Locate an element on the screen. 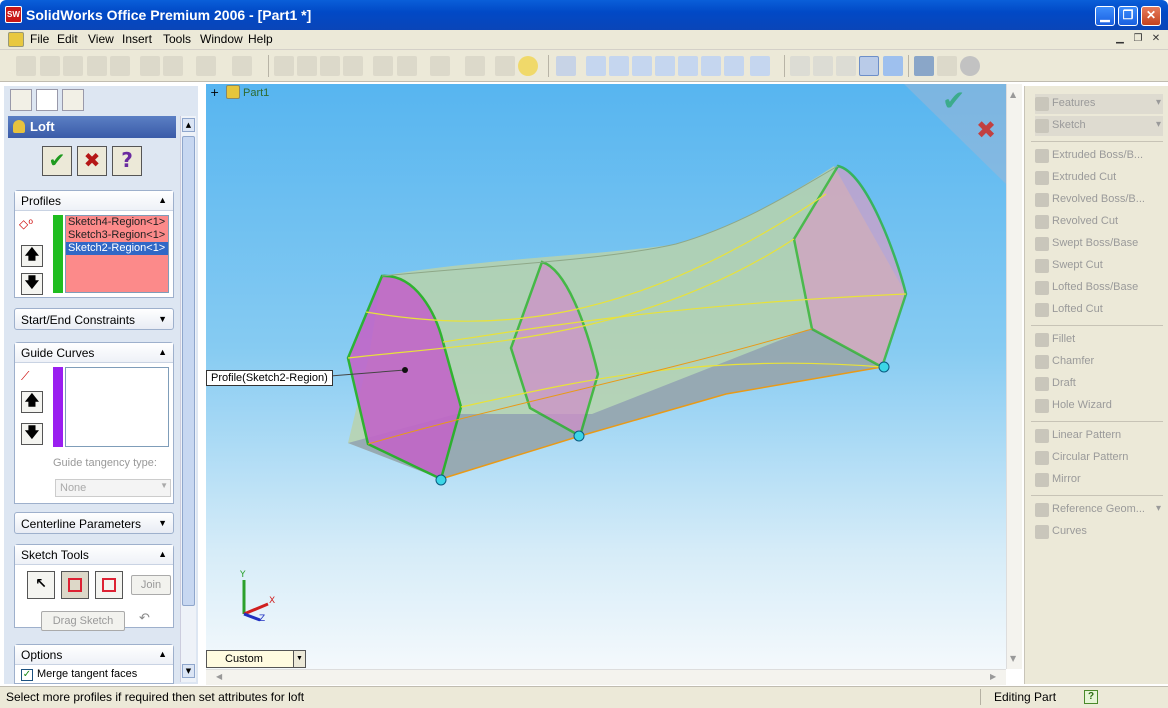 The width and height of the screenshot is (1168, 708). zoom-selection-icon is located at coordinates (665, 66).